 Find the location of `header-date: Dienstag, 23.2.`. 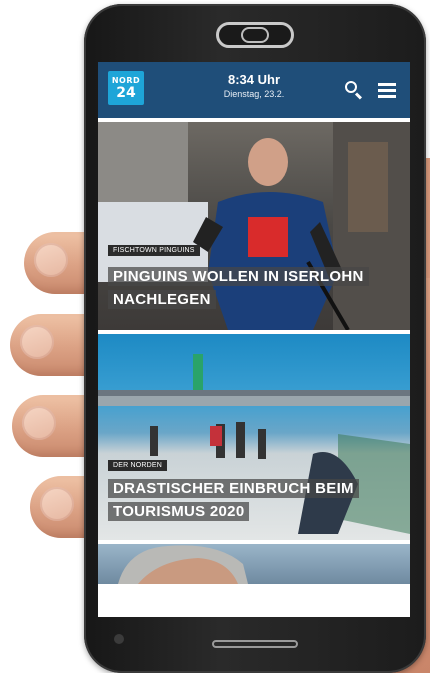

header-date: Dienstag, 23.2. is located at coordinates (254, 94).